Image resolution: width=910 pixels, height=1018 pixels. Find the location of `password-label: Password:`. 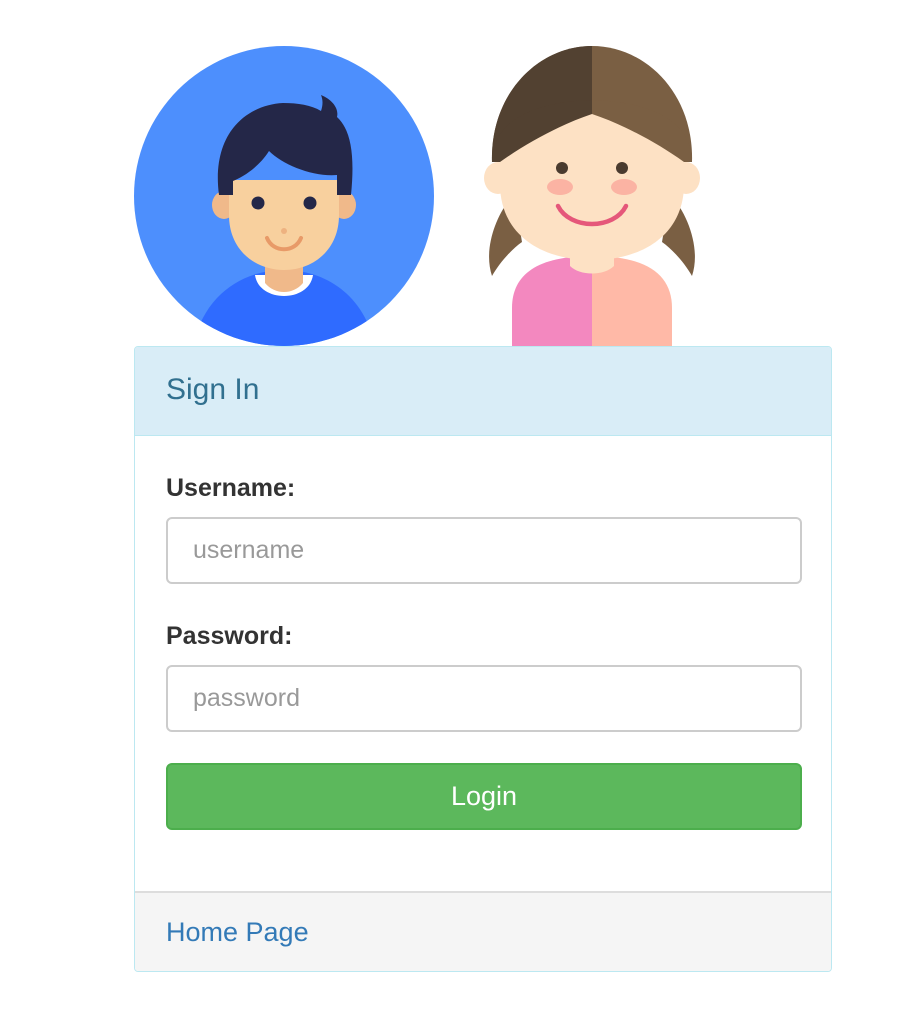

password-label: Password: is located at coordinates (229, 636).